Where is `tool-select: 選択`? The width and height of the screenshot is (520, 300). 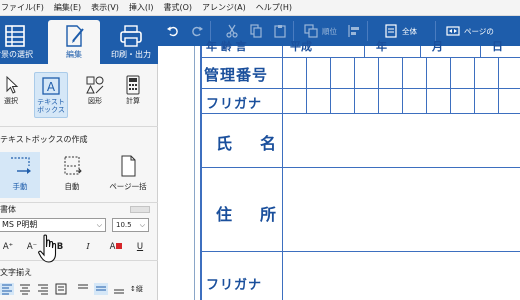 tool-select: 選択 is located at coordinates (14, 95).